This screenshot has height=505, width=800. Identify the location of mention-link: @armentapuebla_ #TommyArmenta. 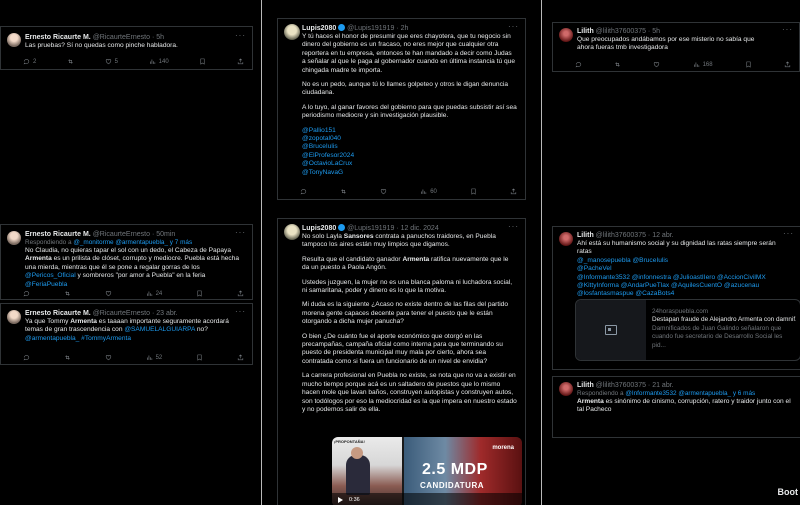
(78, 338).